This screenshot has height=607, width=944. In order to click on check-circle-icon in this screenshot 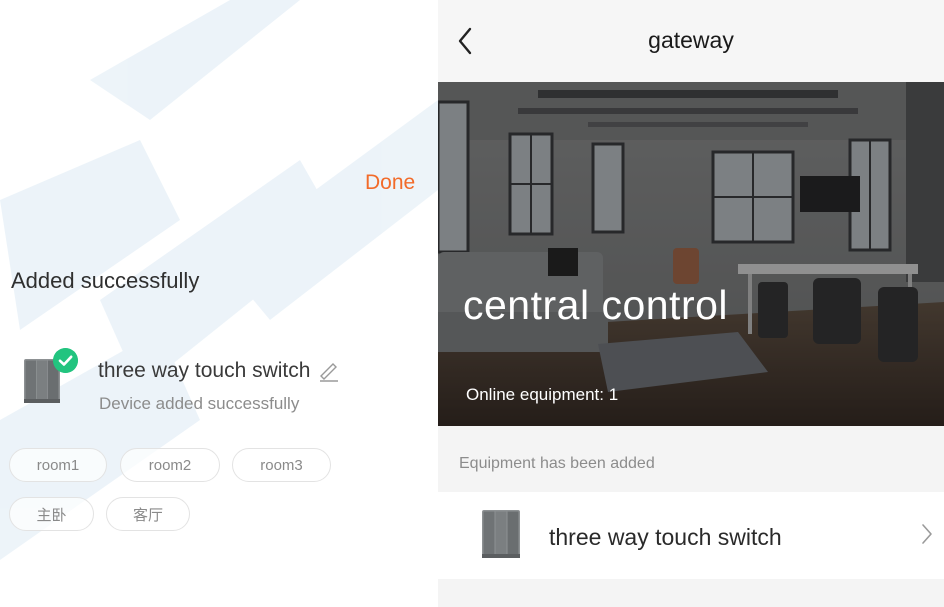, I will do `click(65, 360)`.